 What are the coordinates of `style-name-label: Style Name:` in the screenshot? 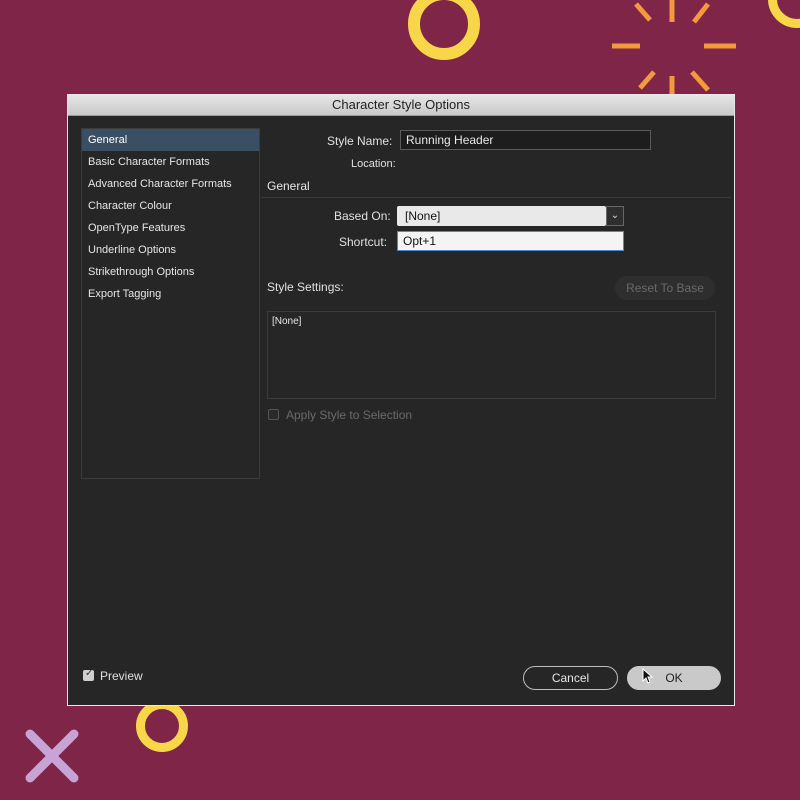 It's located at (360, 141).